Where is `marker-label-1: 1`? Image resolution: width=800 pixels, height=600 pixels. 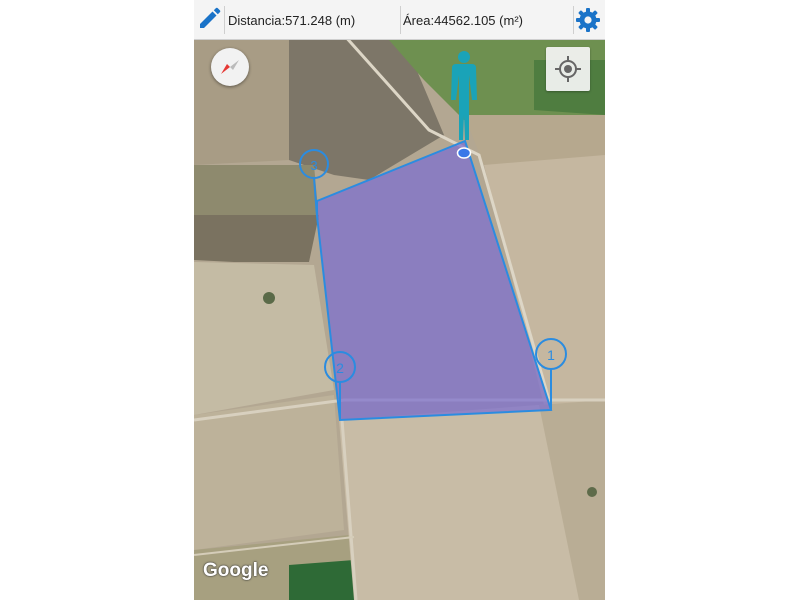 marker-label-1: 1 is located at coordinates (551, 355).